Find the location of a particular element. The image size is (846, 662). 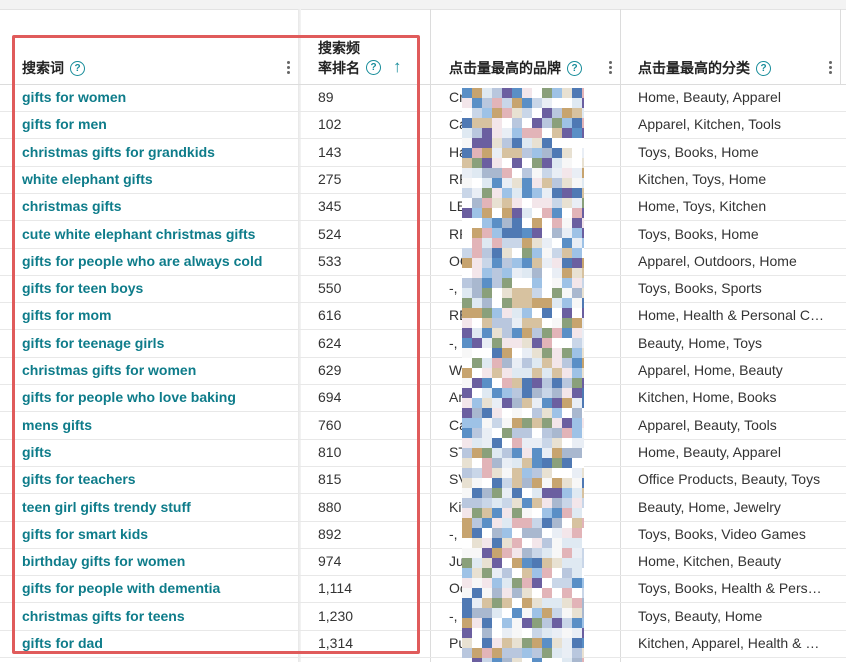

keyword-link: mens gifts is located at coordinates (159, 425).